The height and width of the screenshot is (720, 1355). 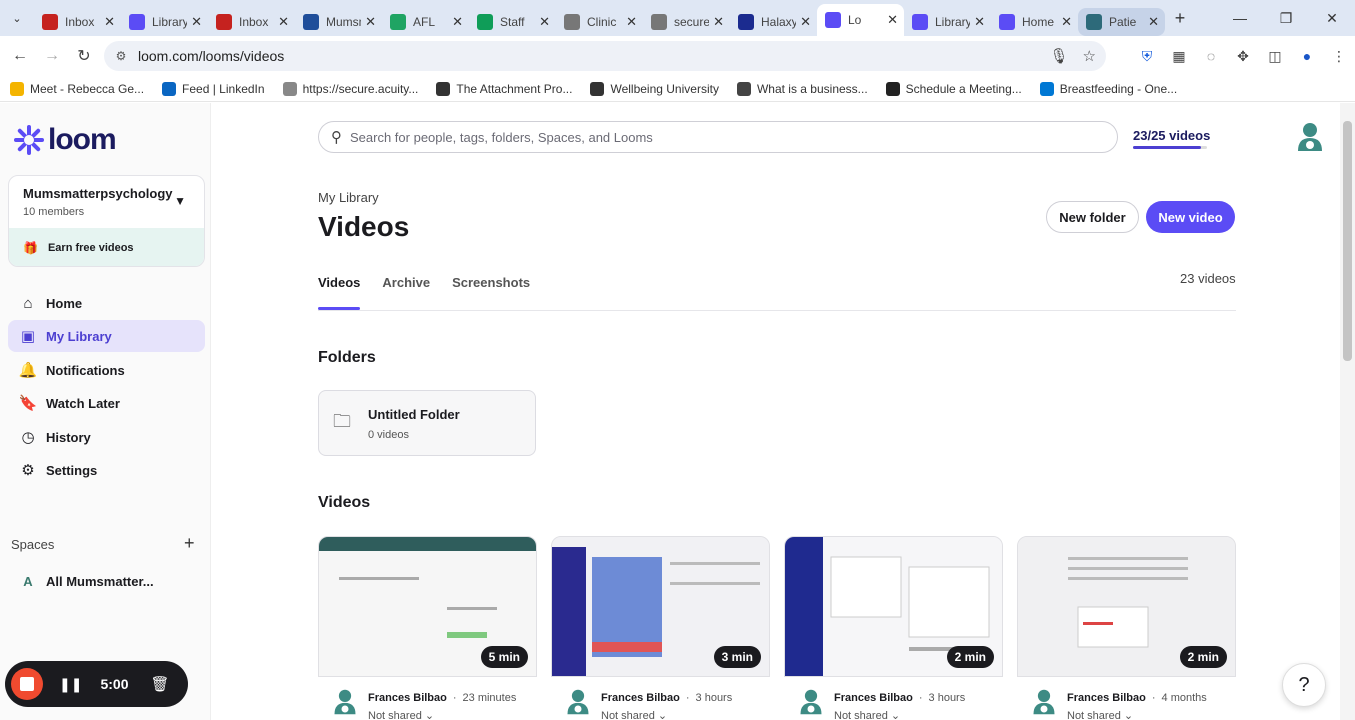 What do you see at coordinates (1310, 137) in the screenshot?
I see `user-avatar` at bounding box center [1310, 137].